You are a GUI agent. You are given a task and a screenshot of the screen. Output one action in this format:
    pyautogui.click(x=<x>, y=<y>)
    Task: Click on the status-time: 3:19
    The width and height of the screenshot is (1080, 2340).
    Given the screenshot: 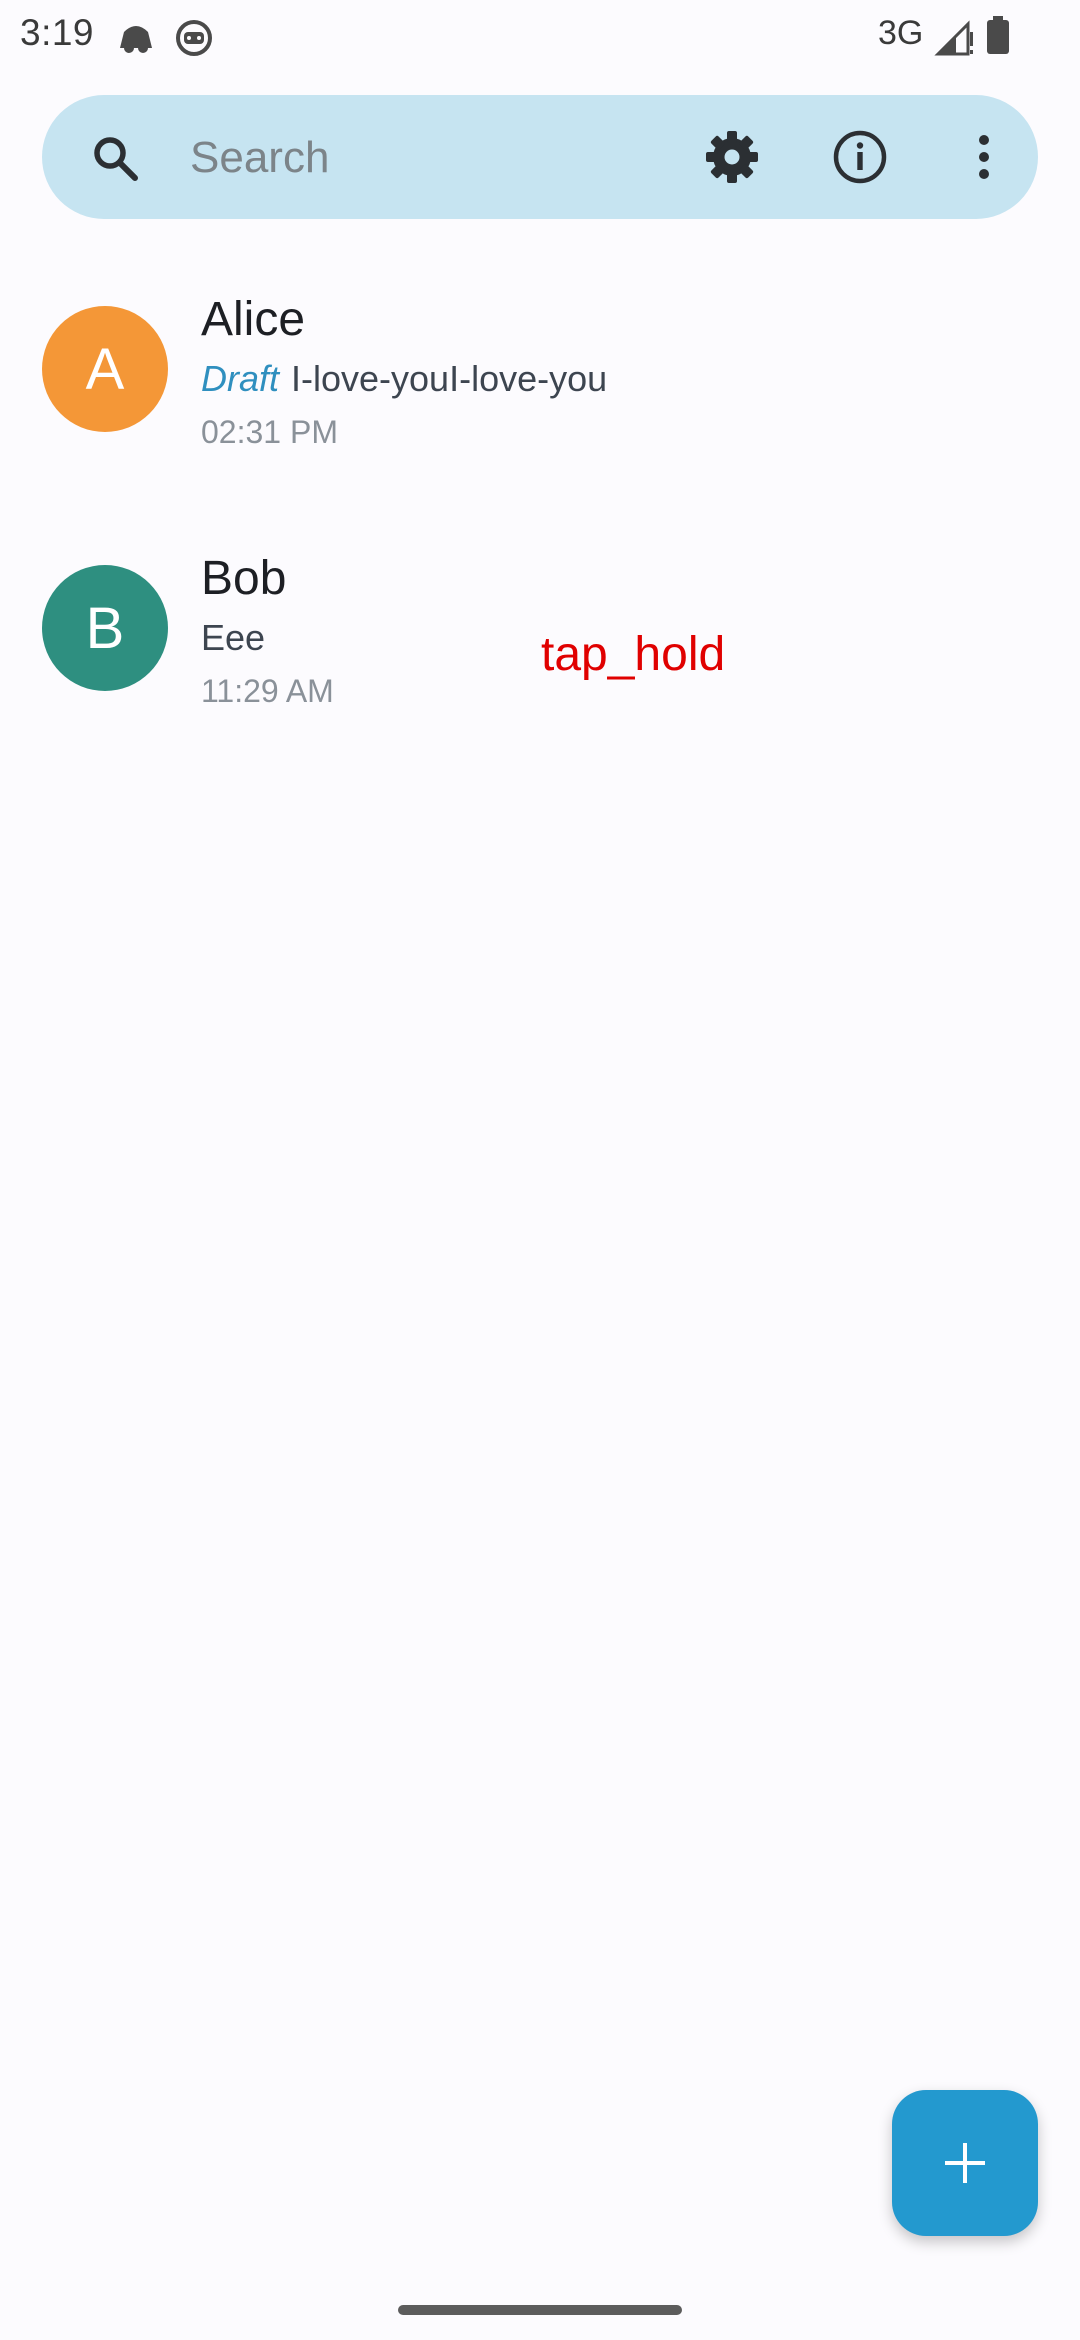 What is the action you would take?
    pyautogui.click(x=57, y=32)
    